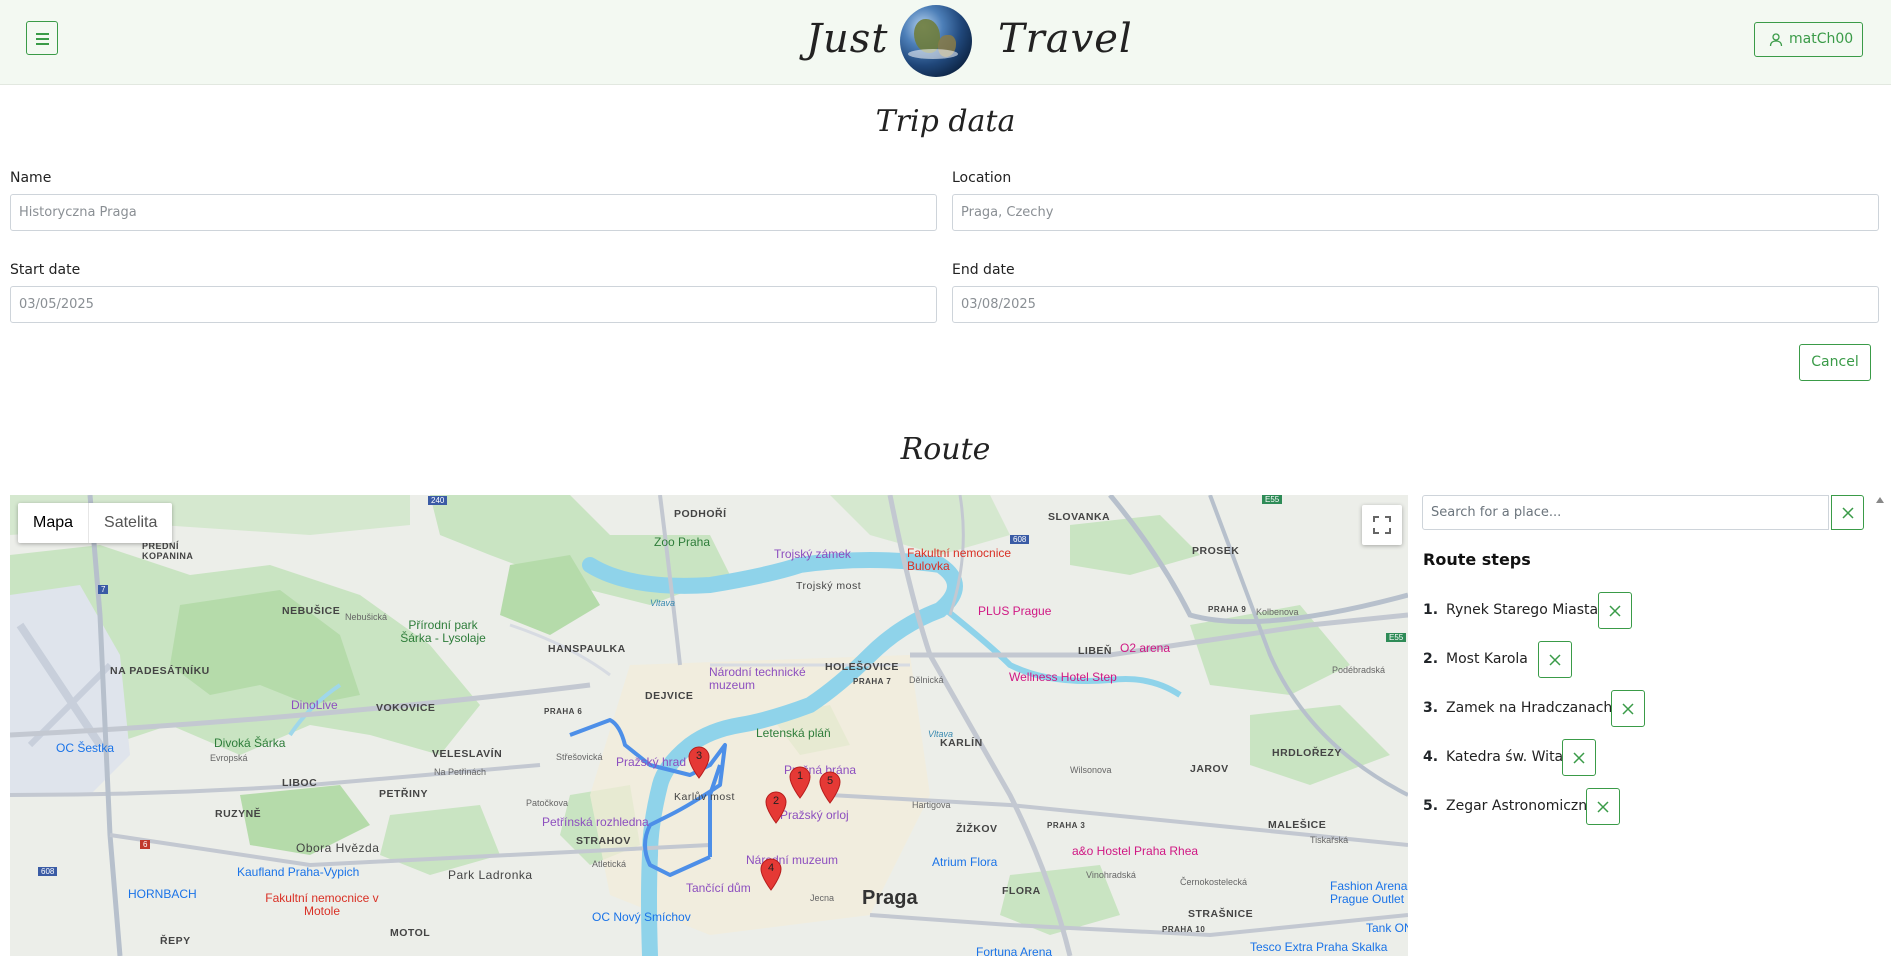 The image size is (1891, 956). Describe the element at coordinates (467, 754) in the screenshot. I see `district-label: VELESLAVÍN` at that location.